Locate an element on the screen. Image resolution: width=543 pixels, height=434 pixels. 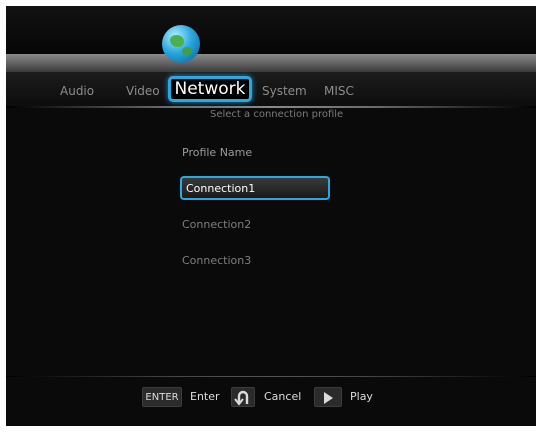
profile-item-connection1: Connection1 is located at coordinates (255, 188).